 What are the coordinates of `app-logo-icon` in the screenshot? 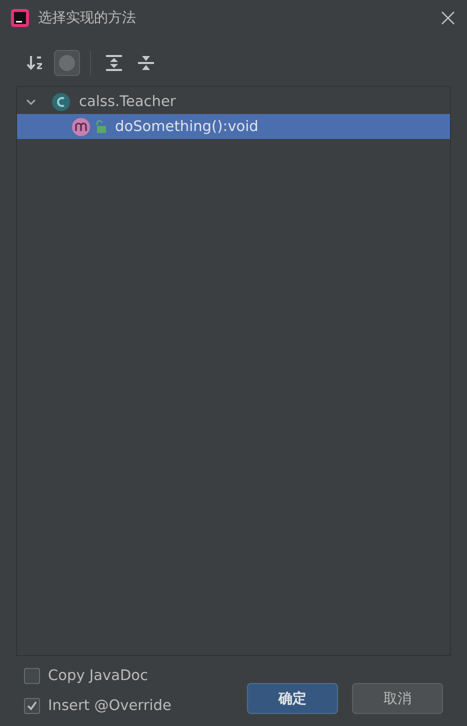 It's located at (20, 18).